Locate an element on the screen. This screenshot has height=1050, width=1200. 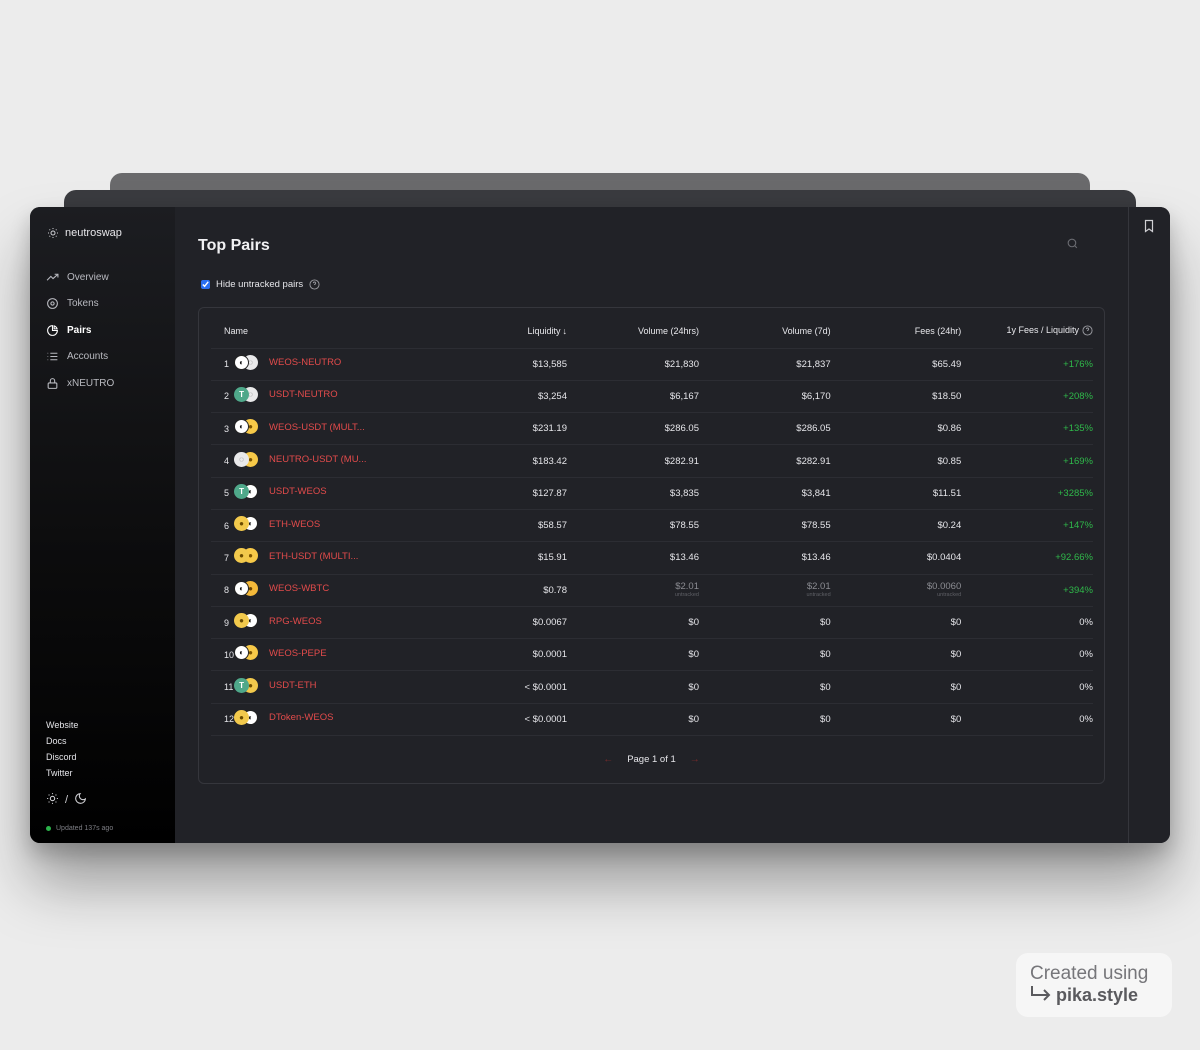
sidebar-item-overview: Overview is located at coordinates (79, 277).